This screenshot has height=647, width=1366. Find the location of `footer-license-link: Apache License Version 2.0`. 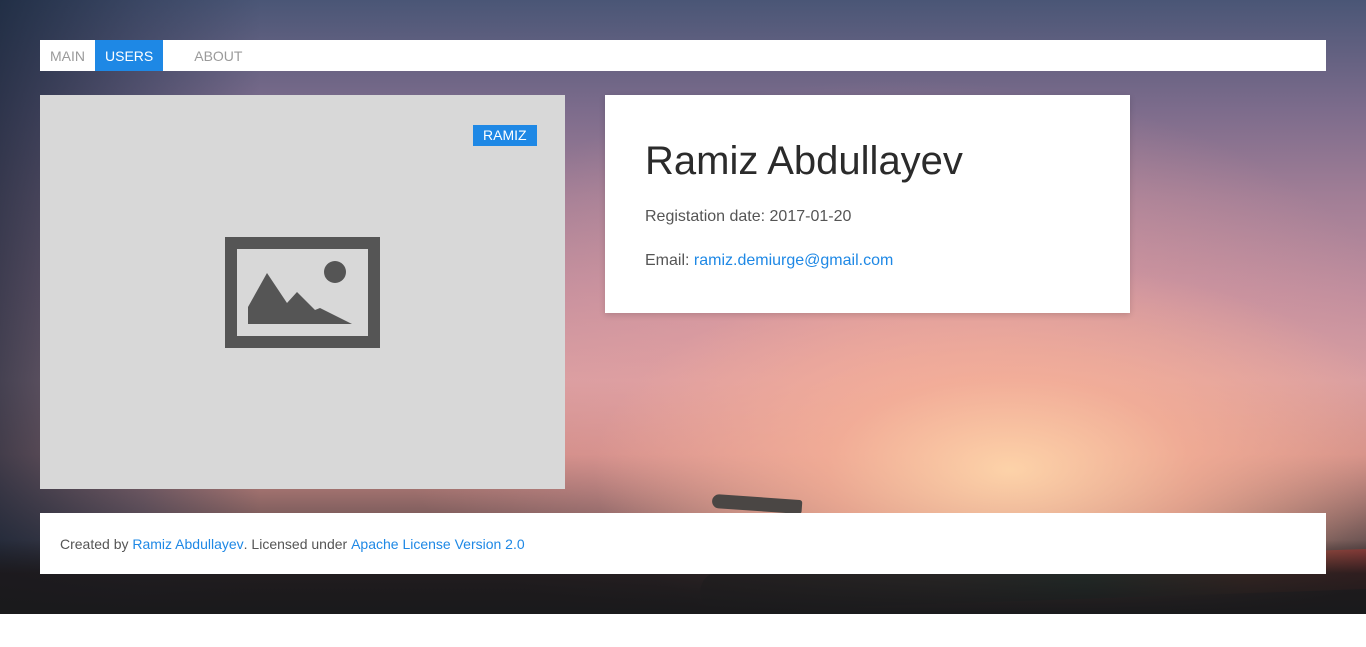

footer-license-link: Apache License Version 2.0 is located at coordinates (438, 544).